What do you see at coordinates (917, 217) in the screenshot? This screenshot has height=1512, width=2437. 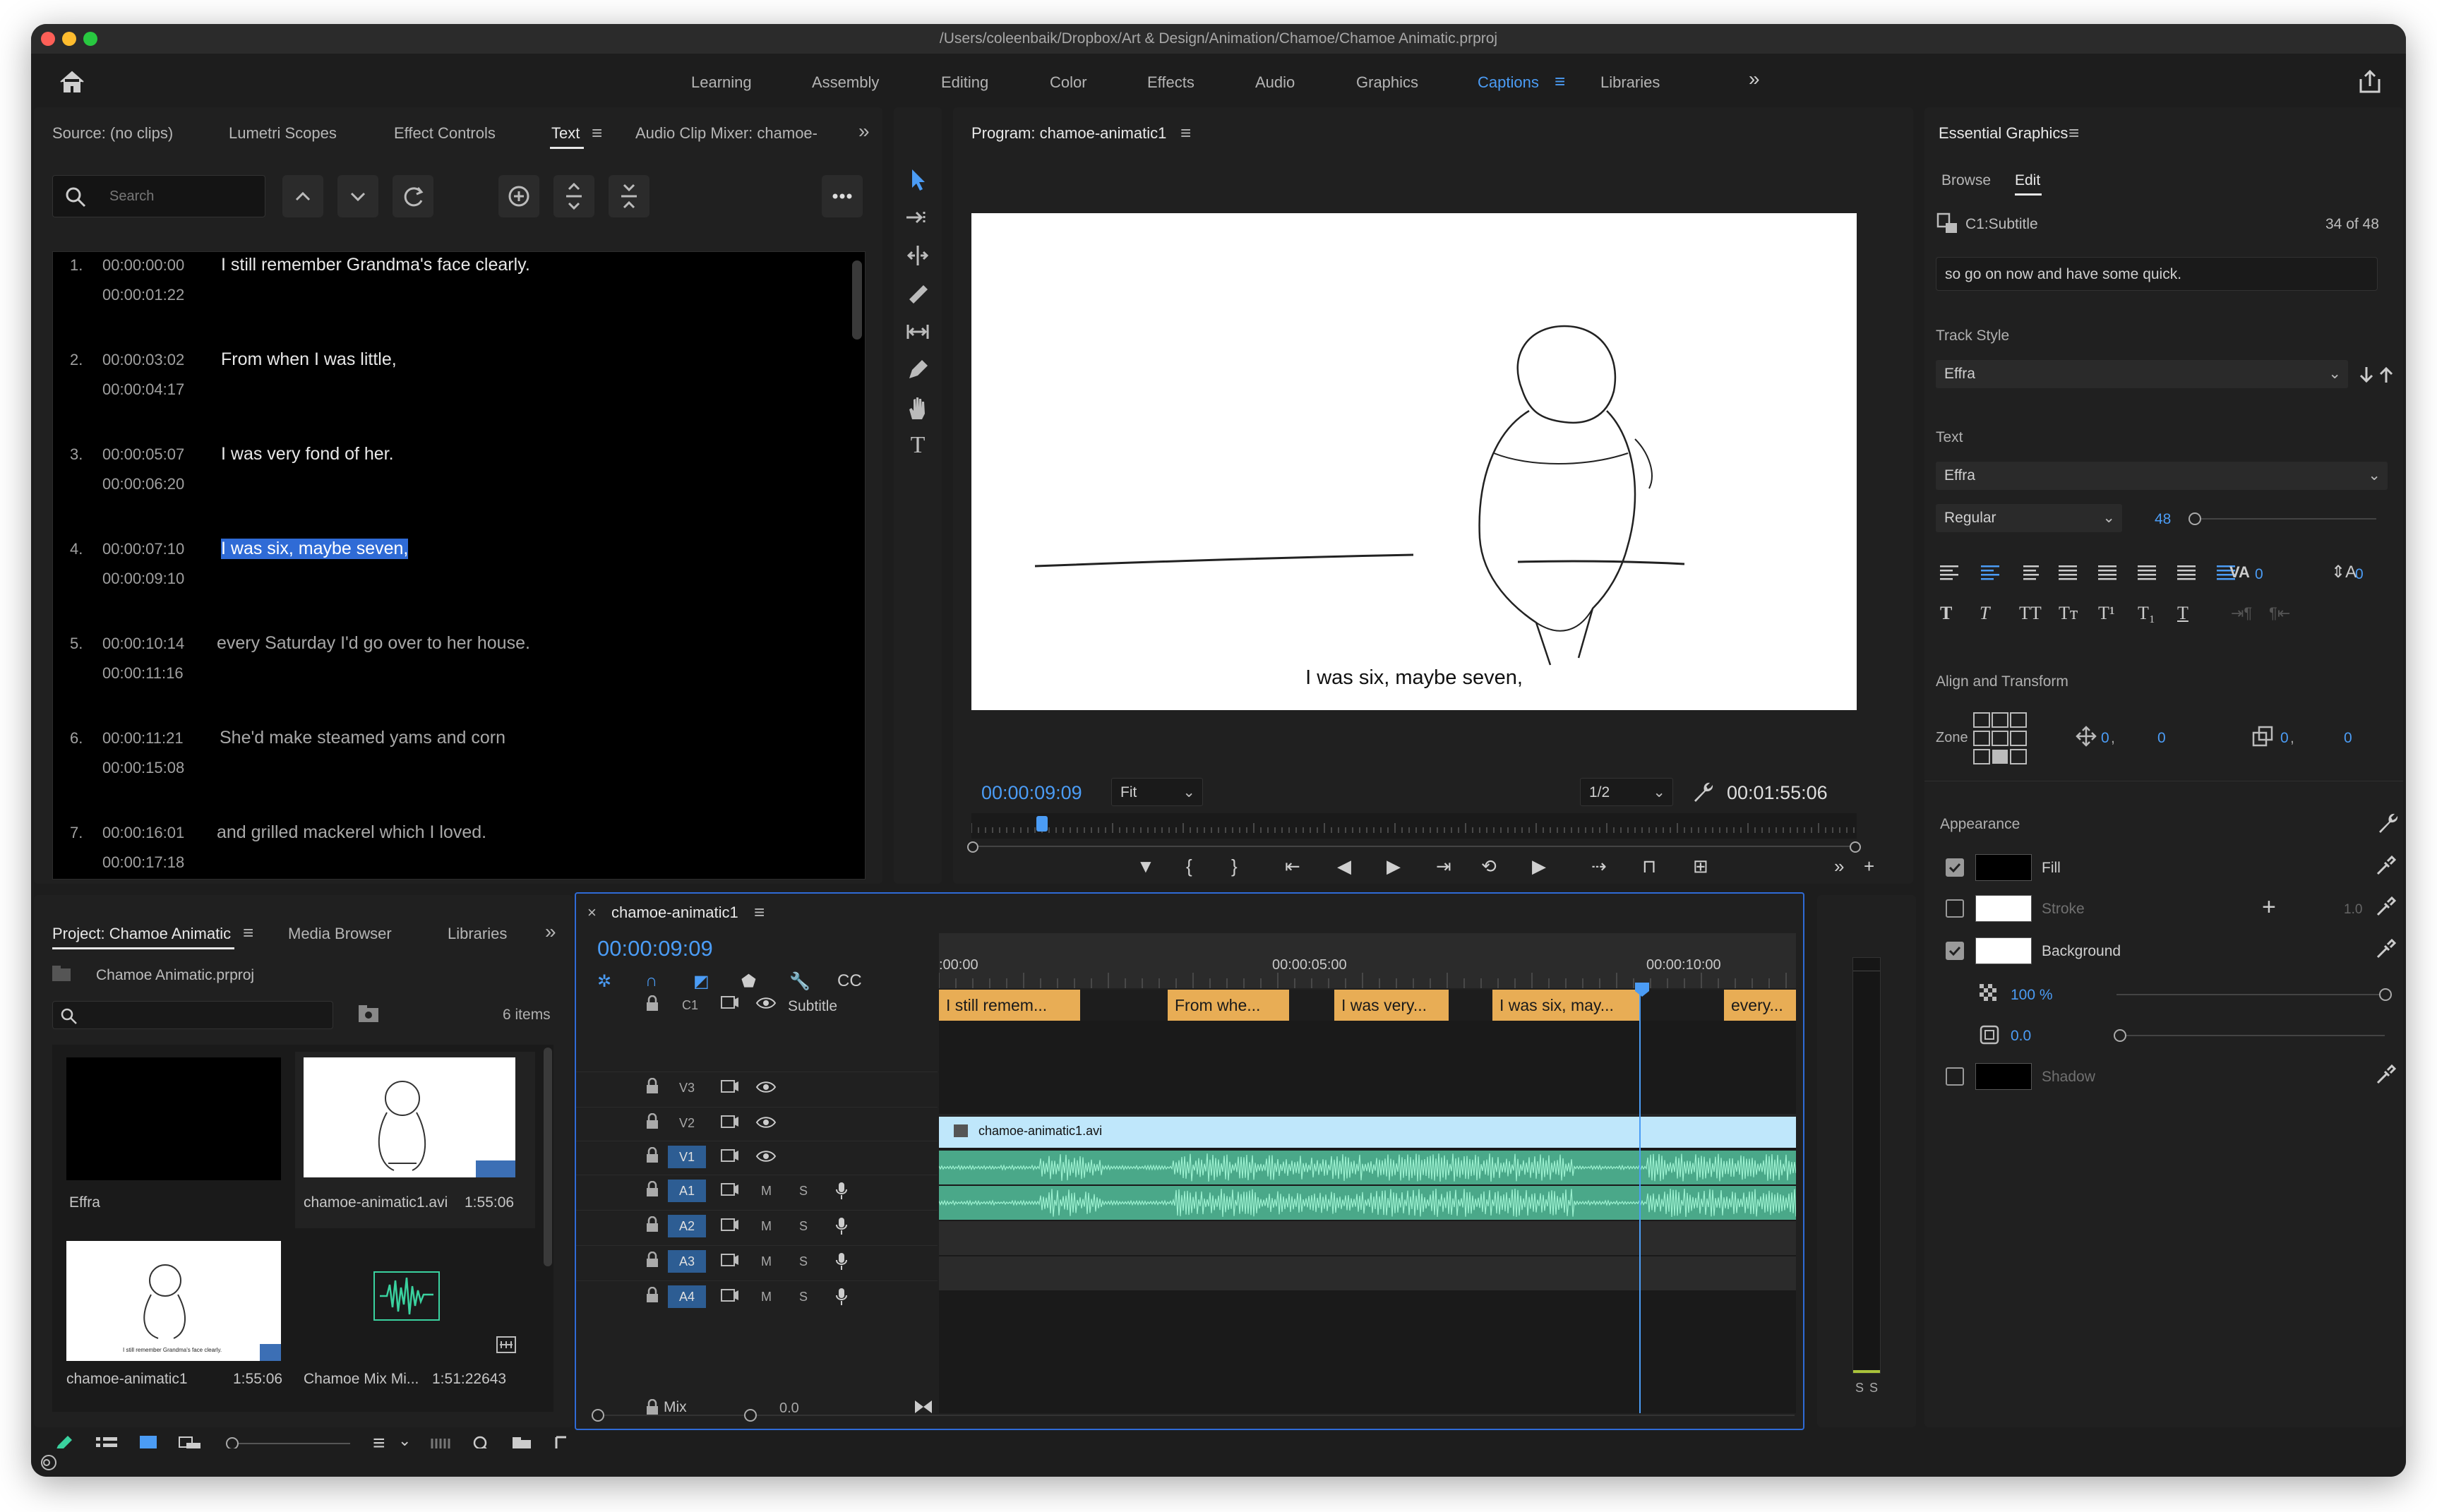 I see `track-select-tool-icon` at bounding box center [917, 217].